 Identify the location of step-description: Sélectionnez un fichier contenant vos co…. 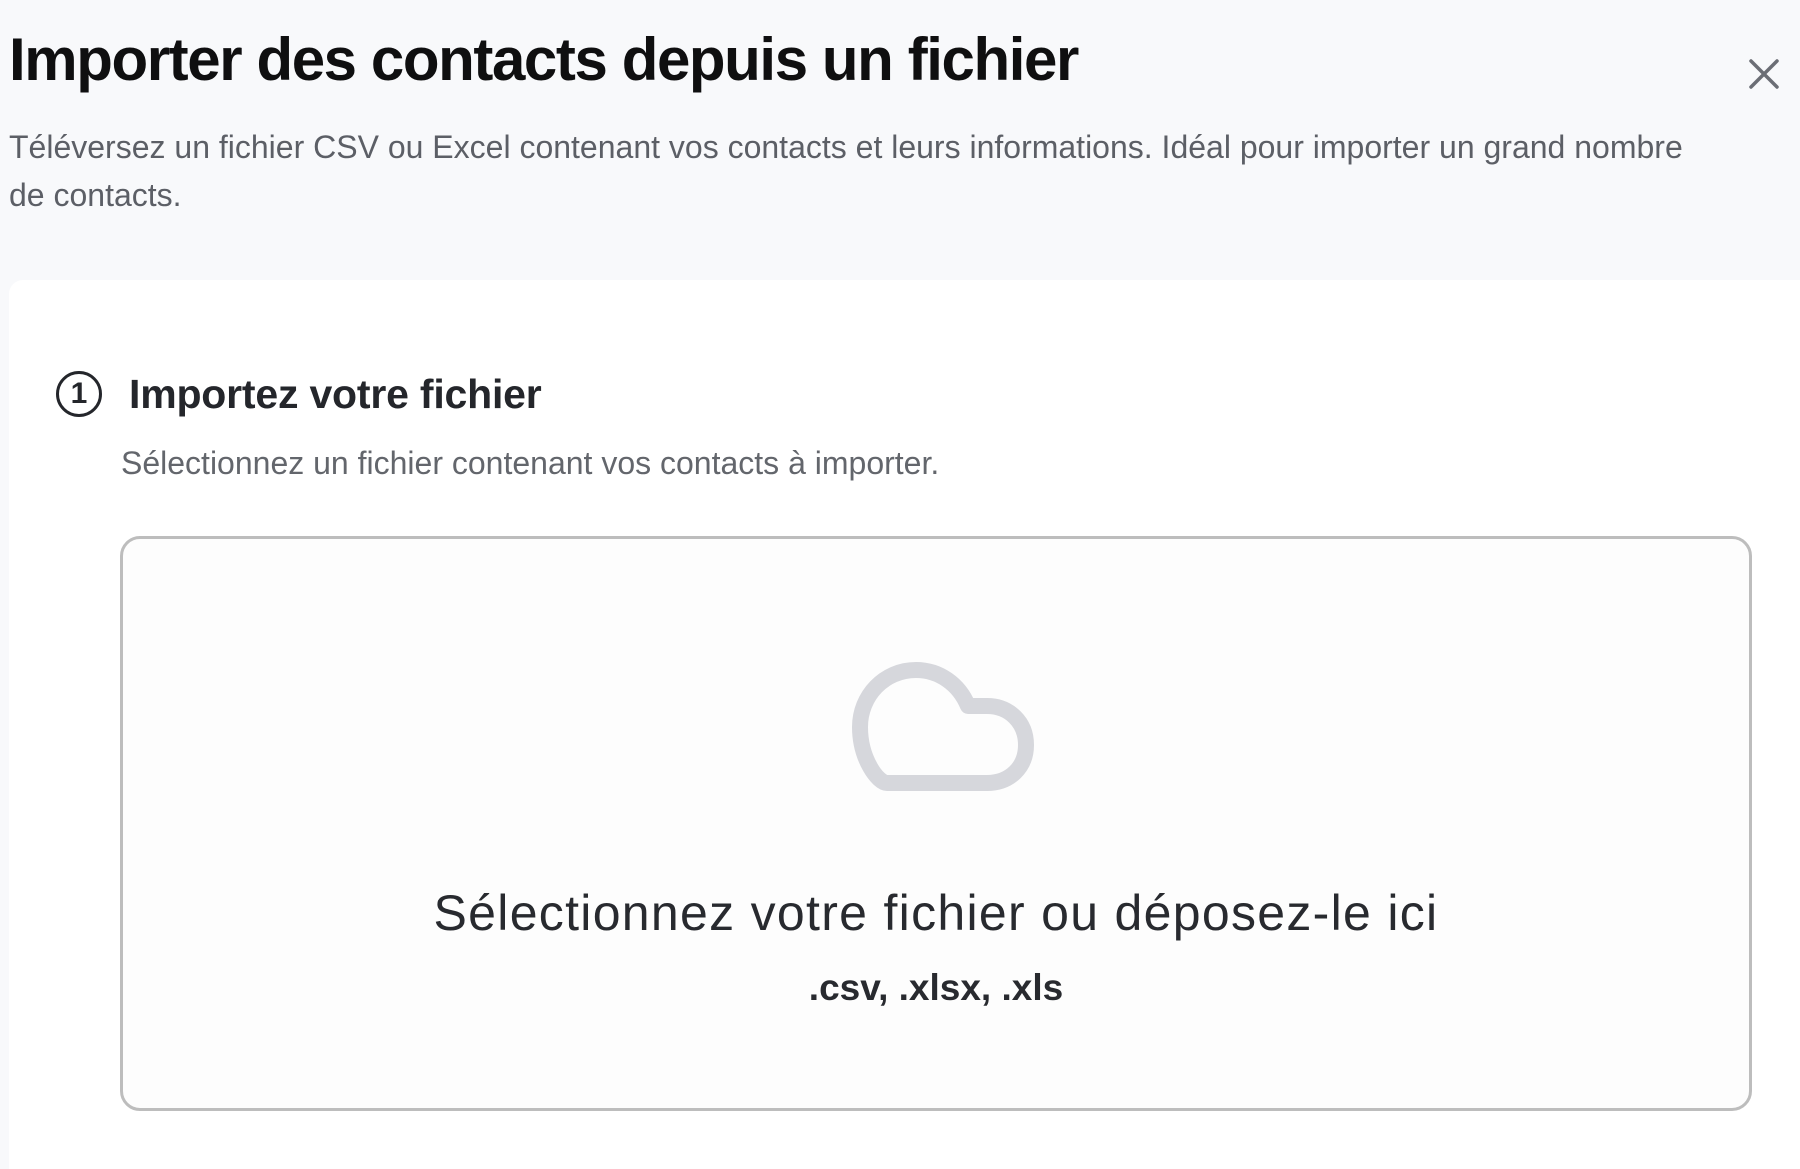
(530, 463).